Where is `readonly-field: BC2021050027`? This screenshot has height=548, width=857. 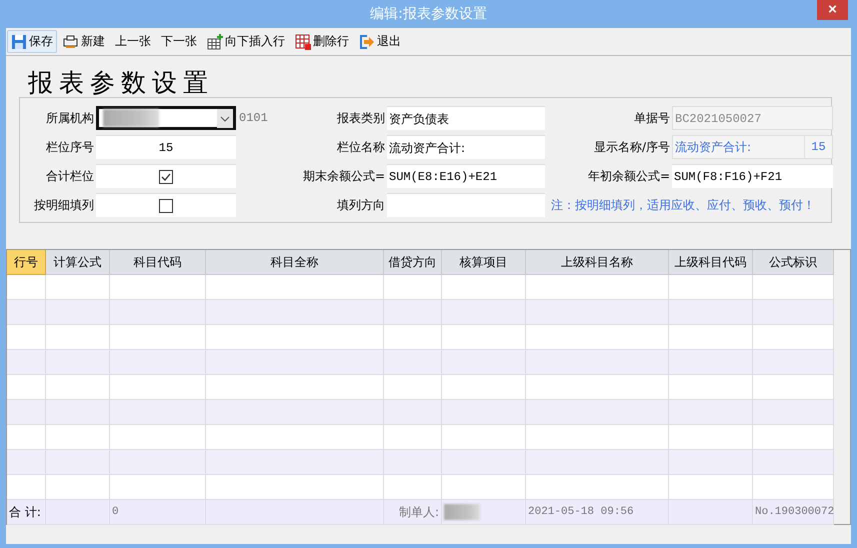
readonly-field: BC2021050027 is located at coordinates (752, 118).